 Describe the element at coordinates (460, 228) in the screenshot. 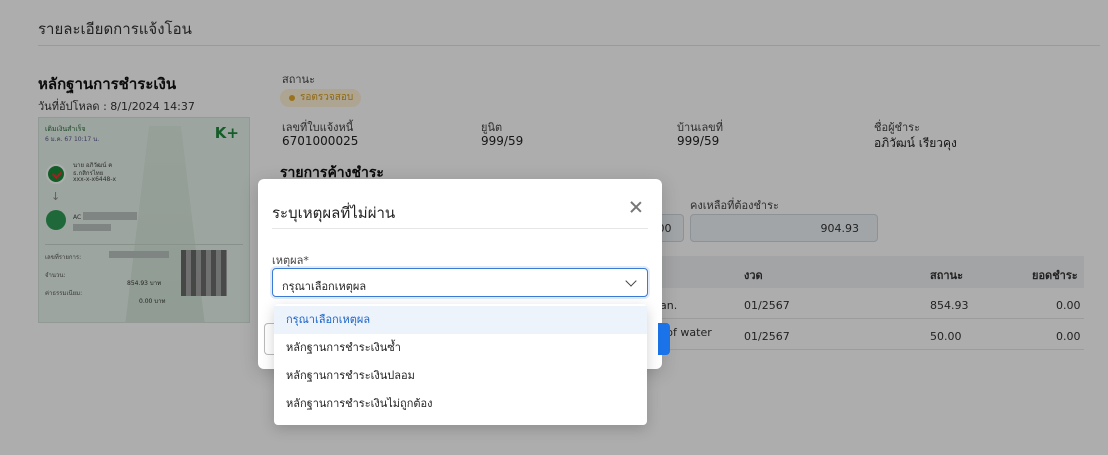

I see `modal-divider` at that location.